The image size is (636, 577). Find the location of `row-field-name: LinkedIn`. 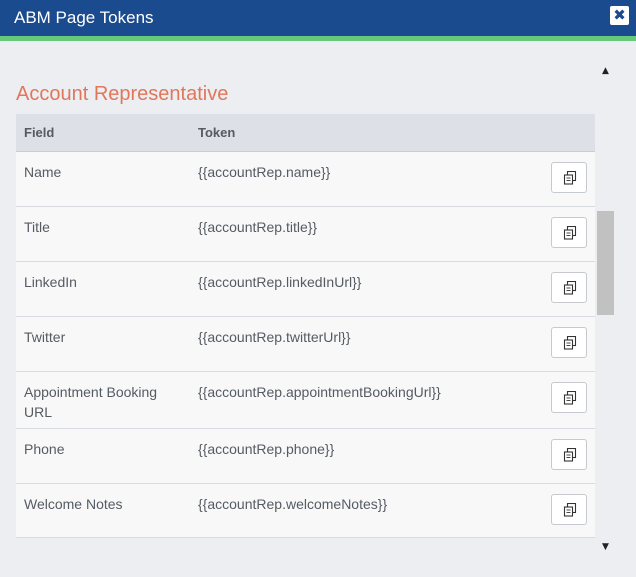

row-field-name: LinkedIn is located at coordinates (50, 282).